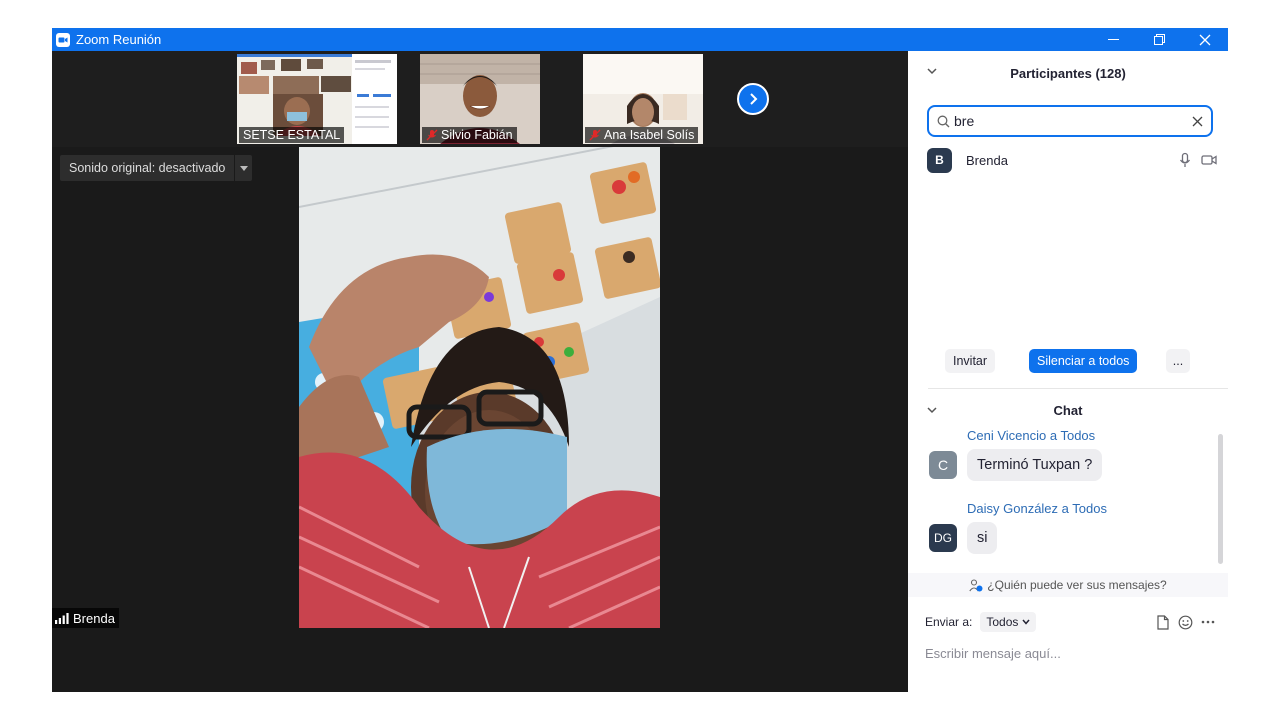  Describe the element at coordinates (943, 465) in the screenshot. I see `chat-avatar: C` at that location.